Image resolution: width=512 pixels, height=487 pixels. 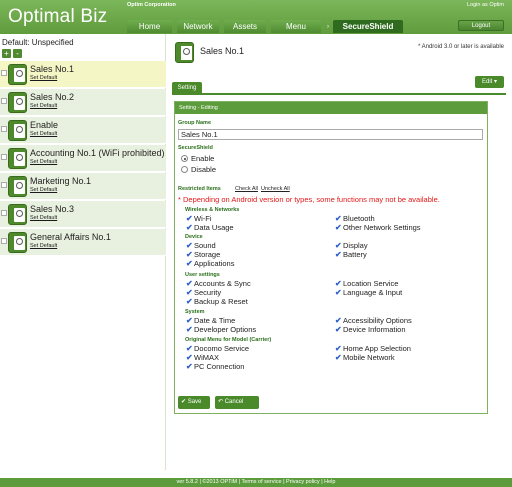 I want to click on category-wireless: Wireless & Networks, so click(x=212, y=210).